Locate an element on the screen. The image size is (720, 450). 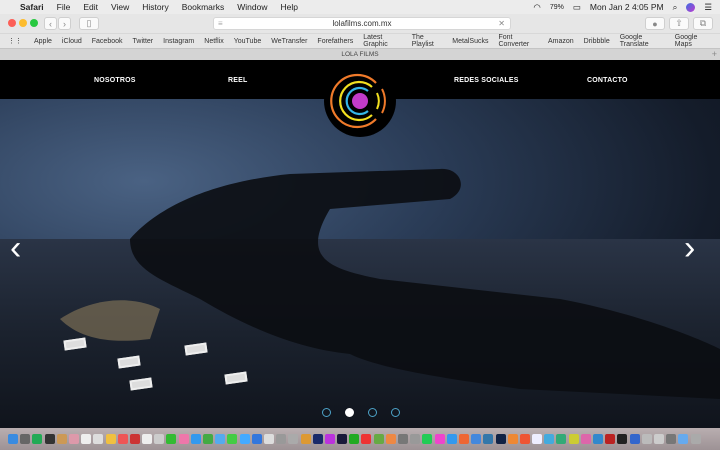
bookmark: Twitter is located at coordinates (143, 41).